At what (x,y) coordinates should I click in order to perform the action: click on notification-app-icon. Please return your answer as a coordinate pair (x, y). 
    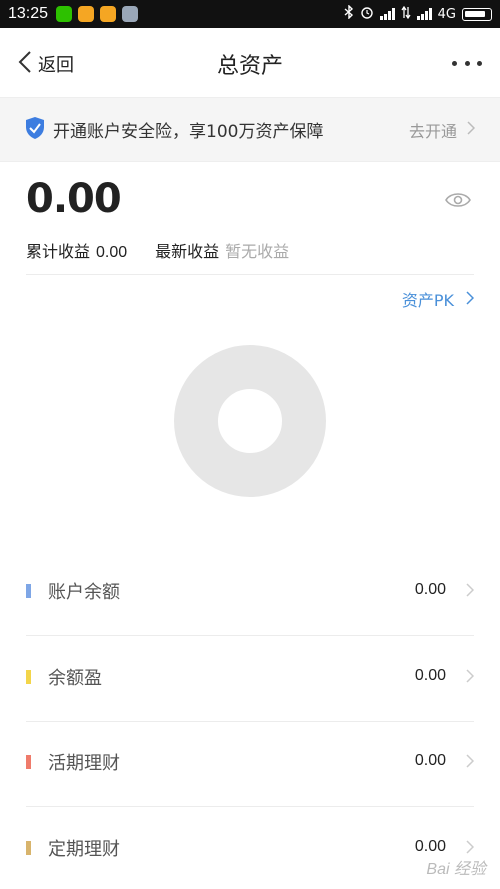
    Looking at the image, I should click on (86, 14).